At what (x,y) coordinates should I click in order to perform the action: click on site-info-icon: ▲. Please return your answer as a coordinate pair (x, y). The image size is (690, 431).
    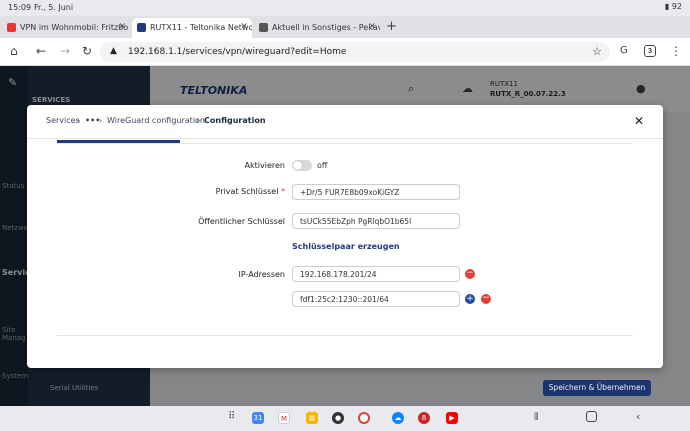
    Looking at the image, I should click on (113, 51).